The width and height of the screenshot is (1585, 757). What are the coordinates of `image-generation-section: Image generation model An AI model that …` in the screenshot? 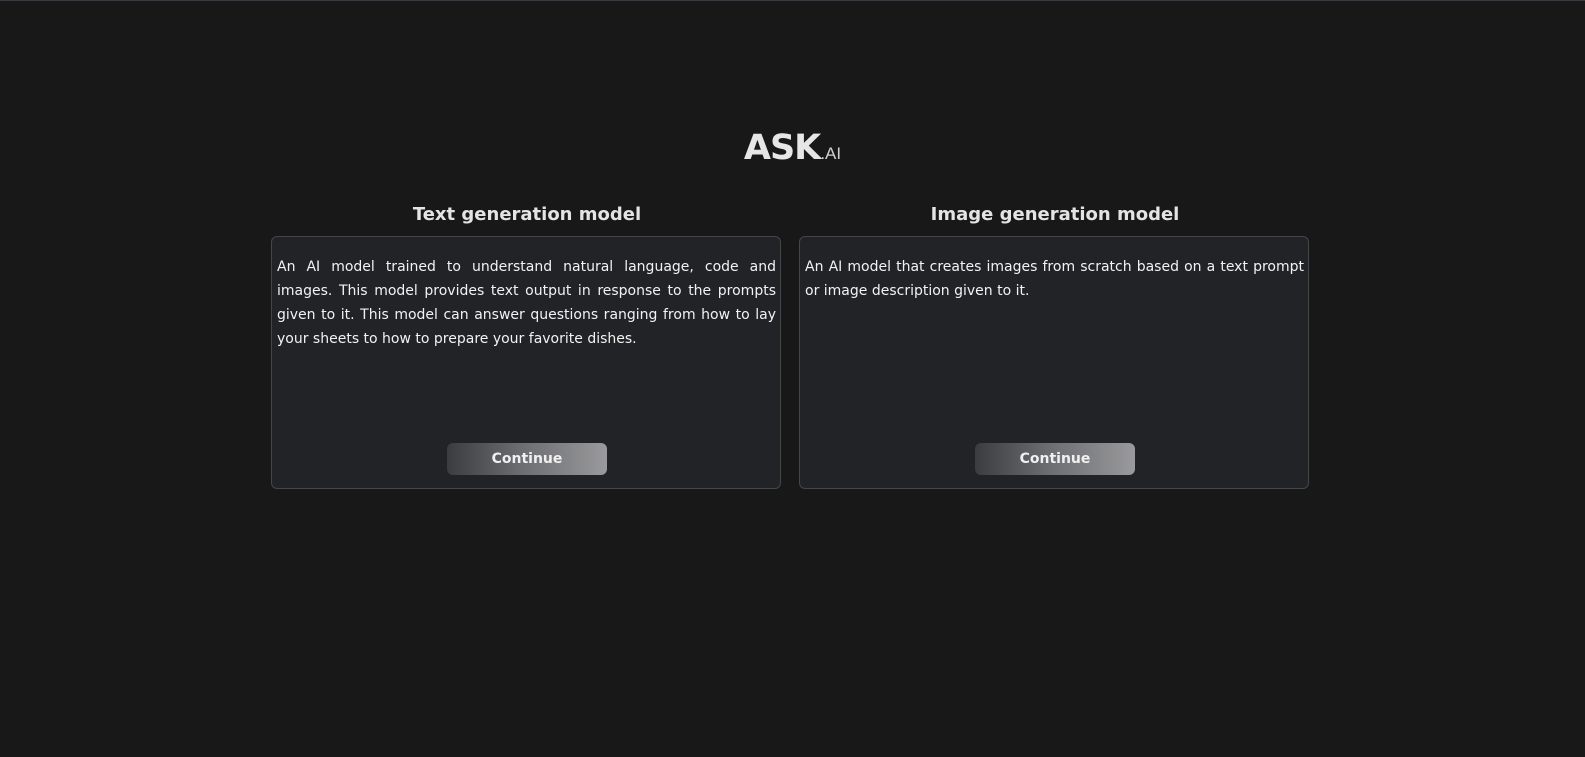 It's located at (1055, 344).